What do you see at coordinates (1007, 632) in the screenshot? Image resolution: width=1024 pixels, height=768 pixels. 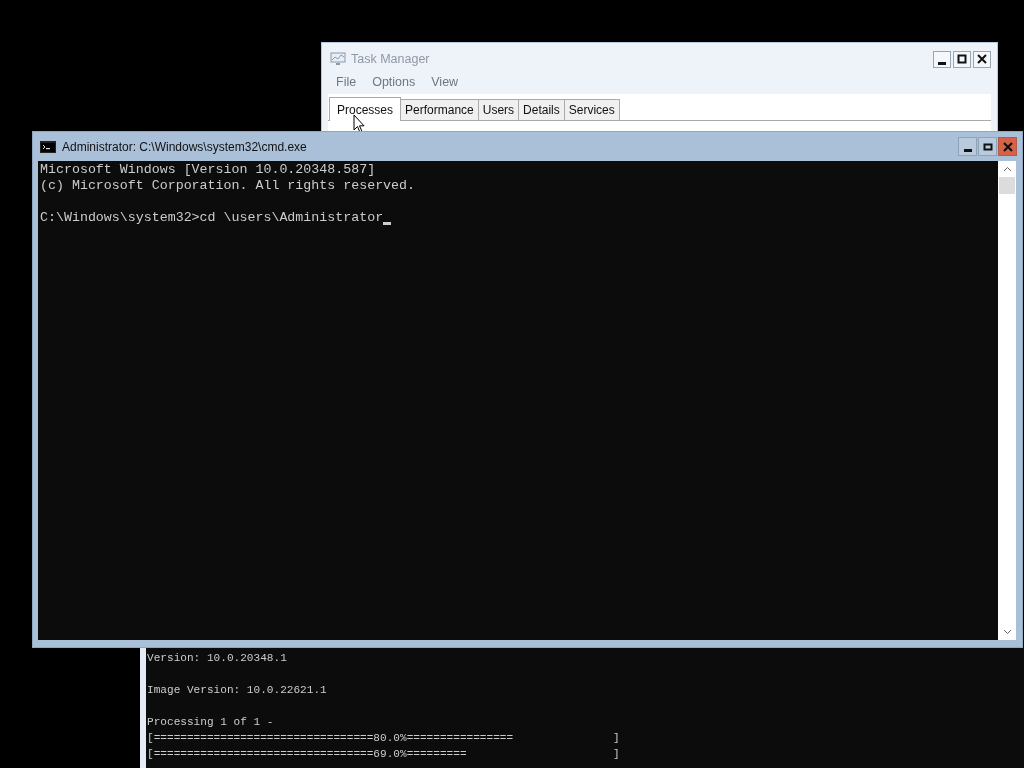 I see `scroll-down-icon` at bounding box center [1007, 632].